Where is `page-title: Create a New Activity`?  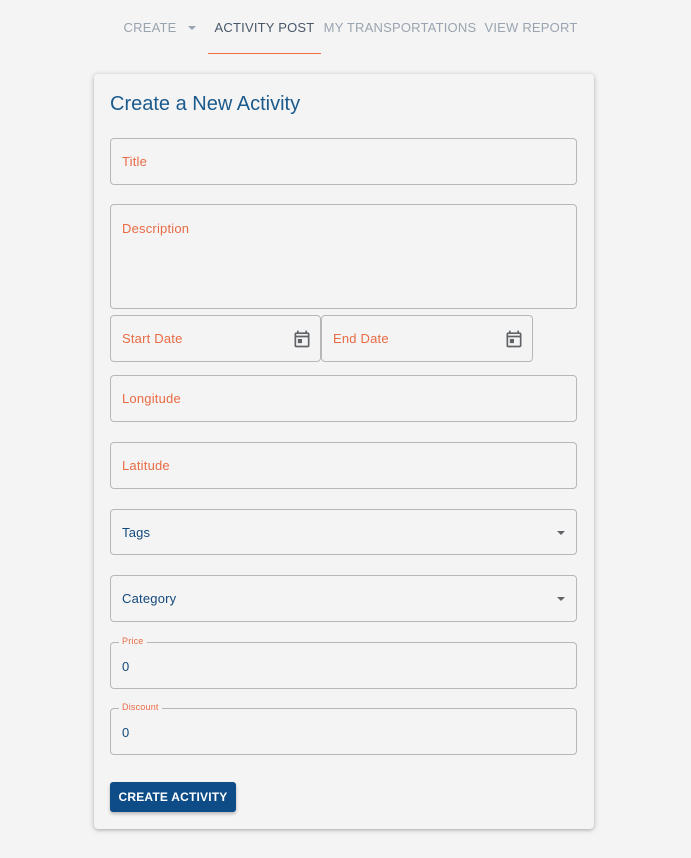
page-title: Create a New Activity is located at coordinates (205, 104).